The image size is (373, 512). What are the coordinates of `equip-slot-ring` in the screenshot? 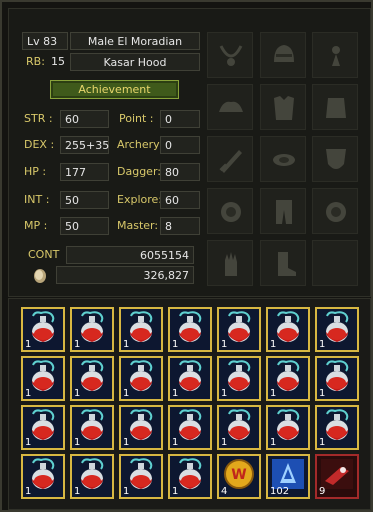 It's located at (230, 211).